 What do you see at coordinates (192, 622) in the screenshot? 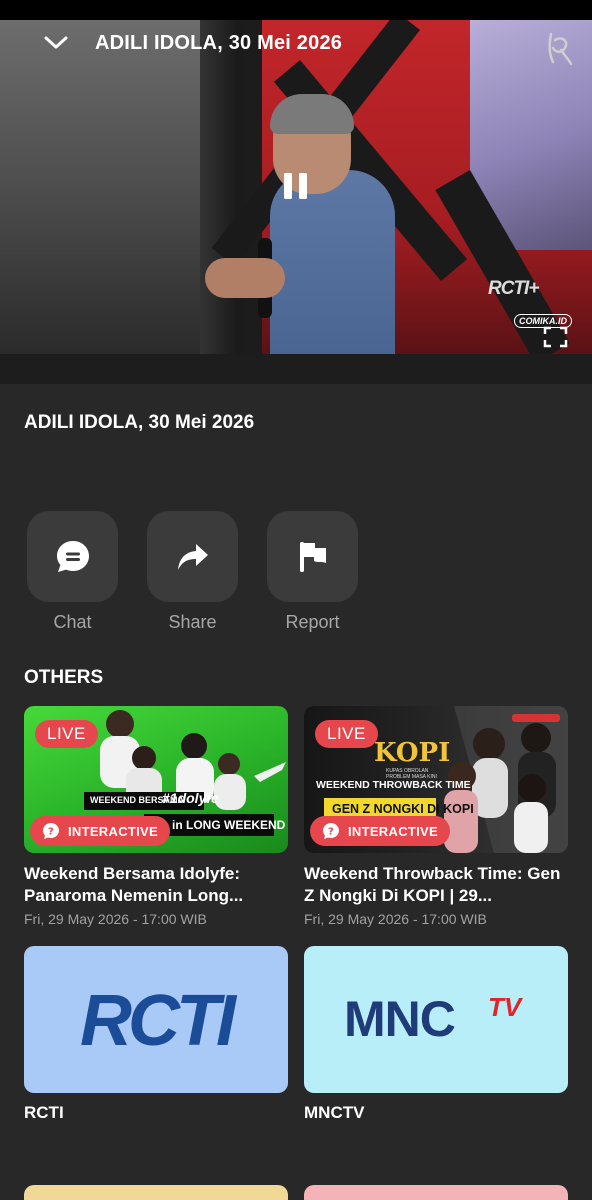
I see `share-label: Share` at bounding box center [192, 622].